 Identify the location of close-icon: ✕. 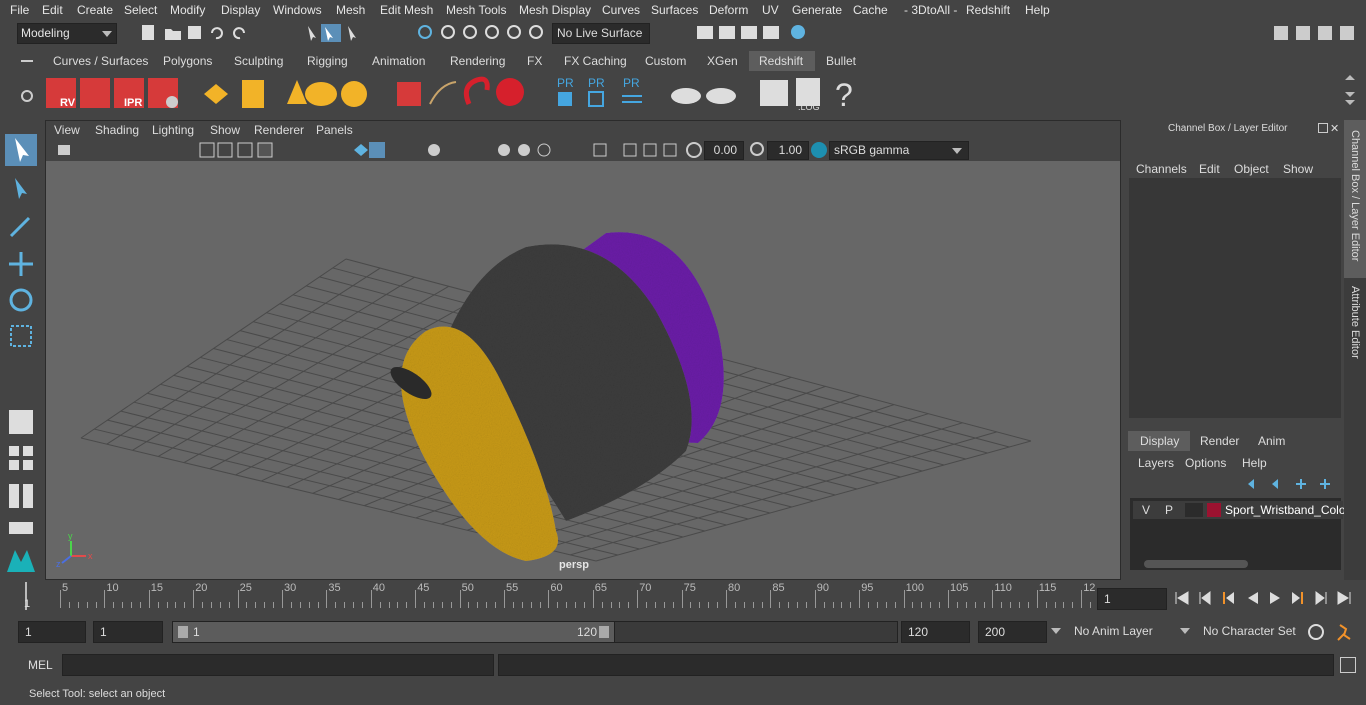
(1334, 128).